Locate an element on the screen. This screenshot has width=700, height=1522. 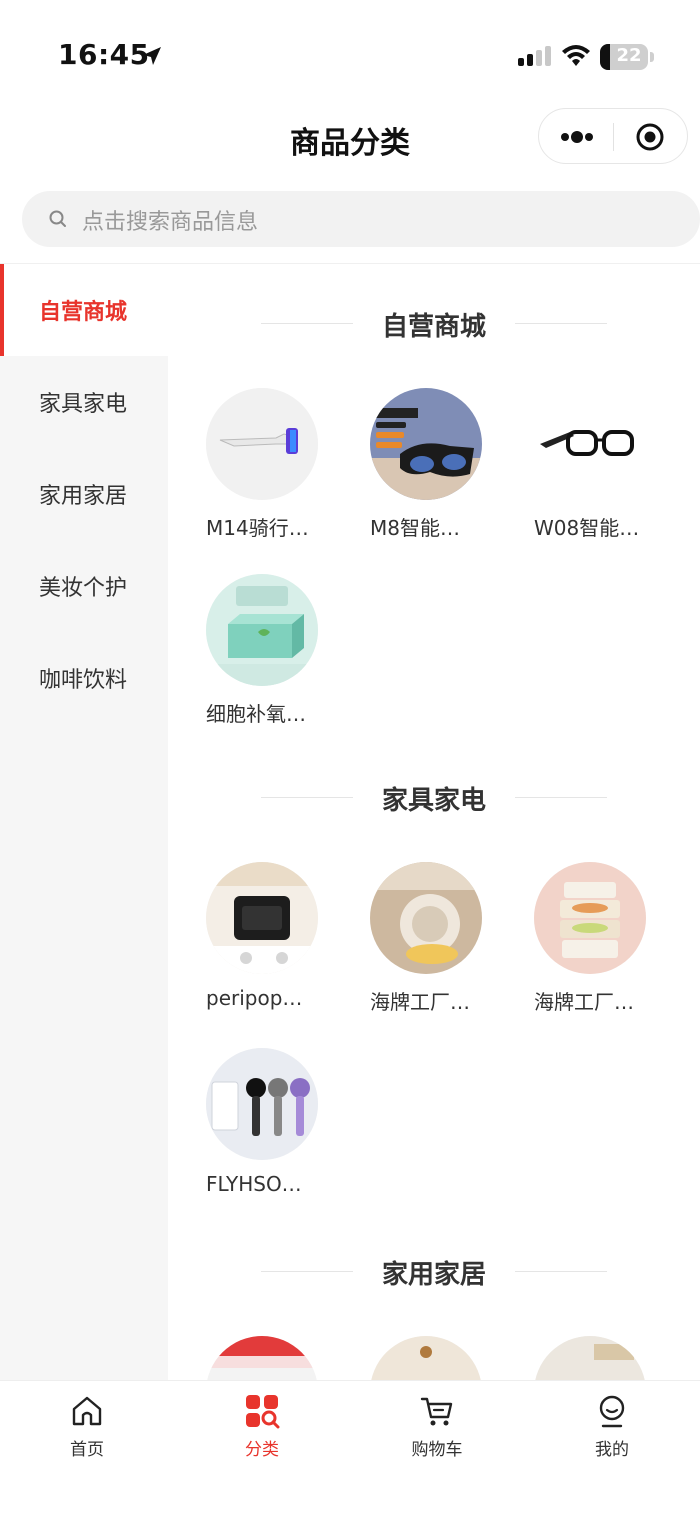
sidebar-item-label: 家用家居 is located at coordinates (83, 496).